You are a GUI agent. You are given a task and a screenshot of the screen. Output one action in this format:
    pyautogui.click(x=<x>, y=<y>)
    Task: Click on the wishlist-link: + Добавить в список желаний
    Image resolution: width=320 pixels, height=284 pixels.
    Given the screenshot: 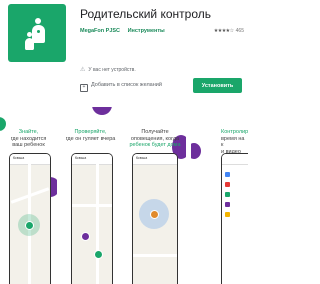 What is the action you would take?
    pyautogui.click(x=121, y=87)
    